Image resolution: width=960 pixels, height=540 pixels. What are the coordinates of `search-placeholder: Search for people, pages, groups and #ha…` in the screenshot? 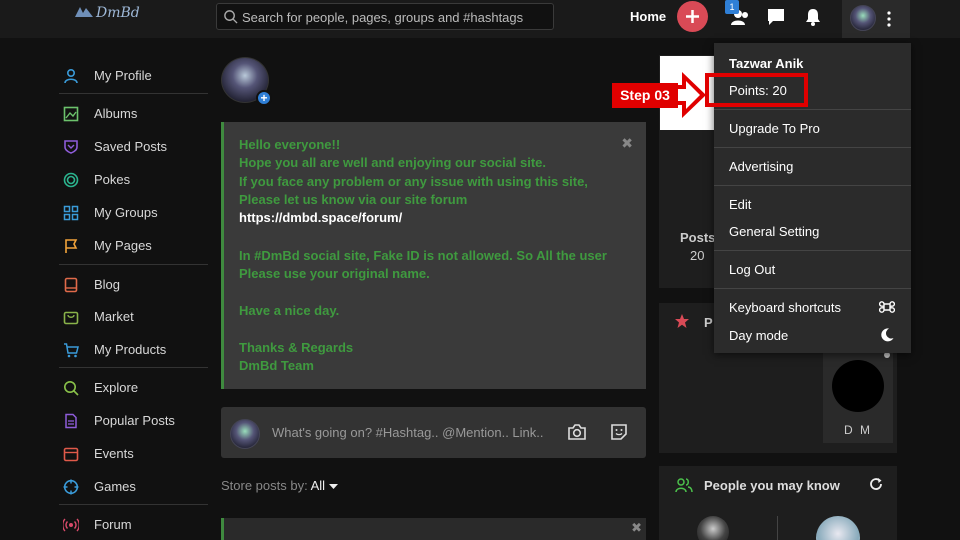 It's located at (383, 17).